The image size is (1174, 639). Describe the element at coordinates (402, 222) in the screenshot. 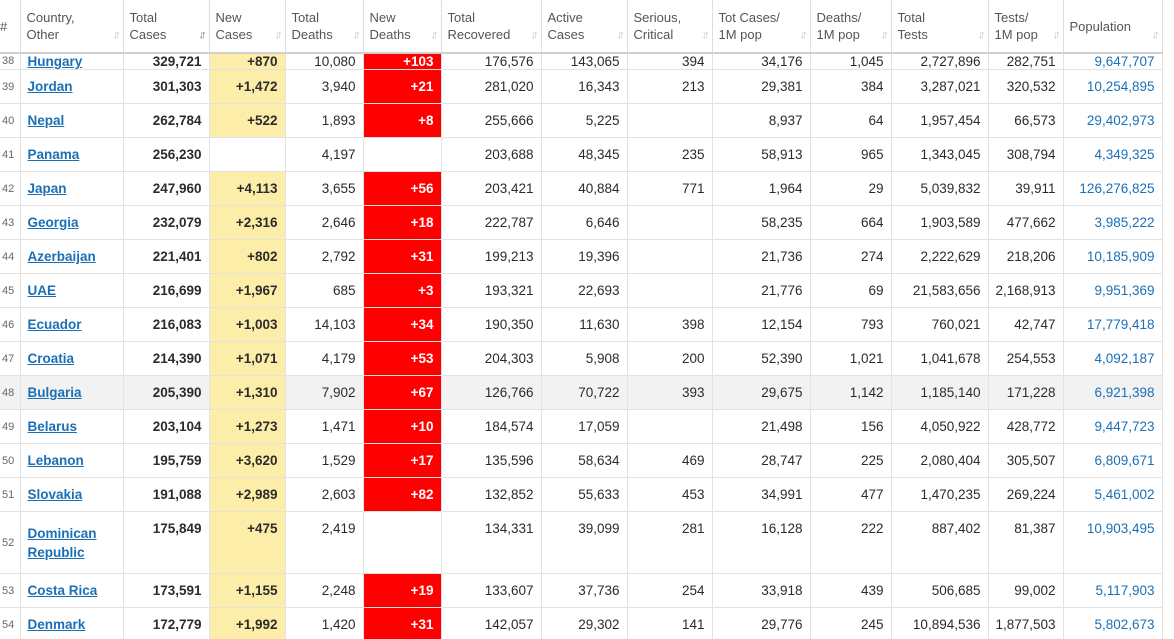

I see `cell-new-deaths: +18` at that location.